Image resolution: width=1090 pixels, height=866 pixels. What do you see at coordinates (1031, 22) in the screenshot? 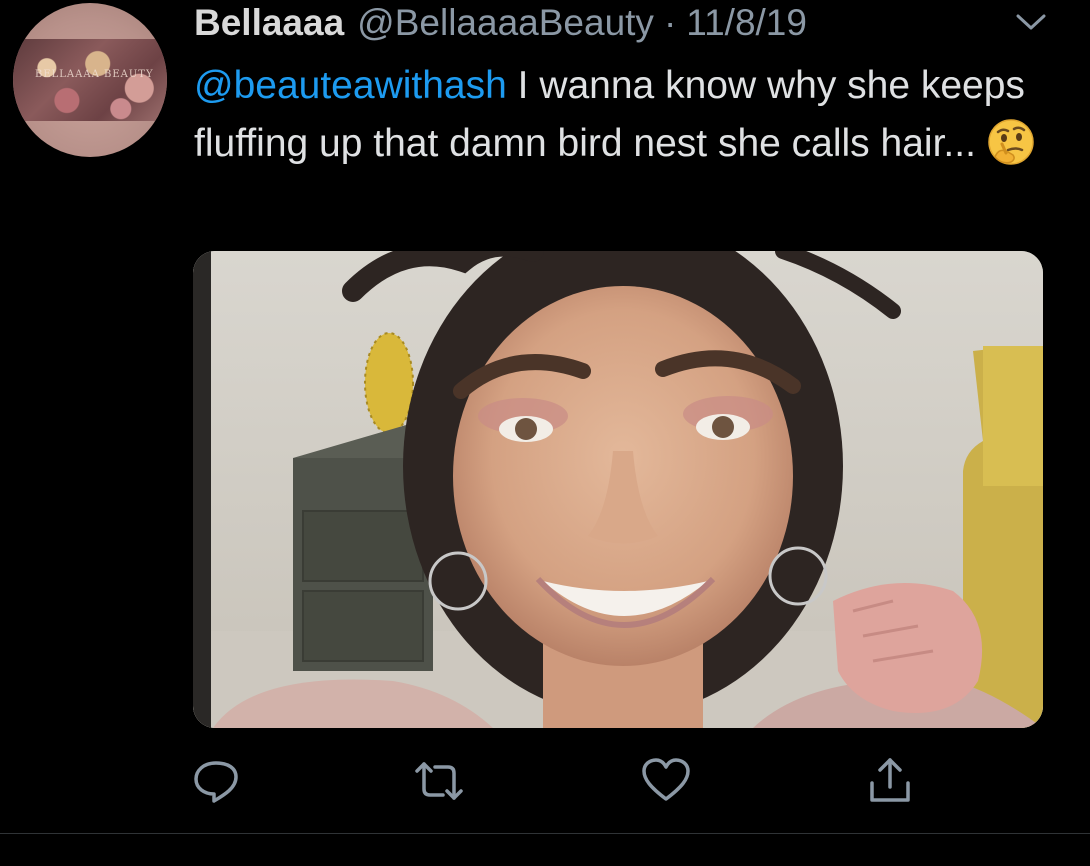
I see `chevron-down-icon` at bounding box center [1031, 22].